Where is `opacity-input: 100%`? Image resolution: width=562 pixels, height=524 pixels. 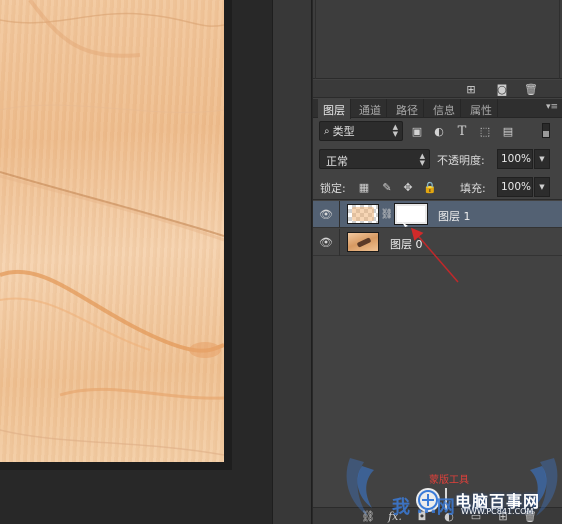
opacity-input: 100% is located at coordinates (515, 159).